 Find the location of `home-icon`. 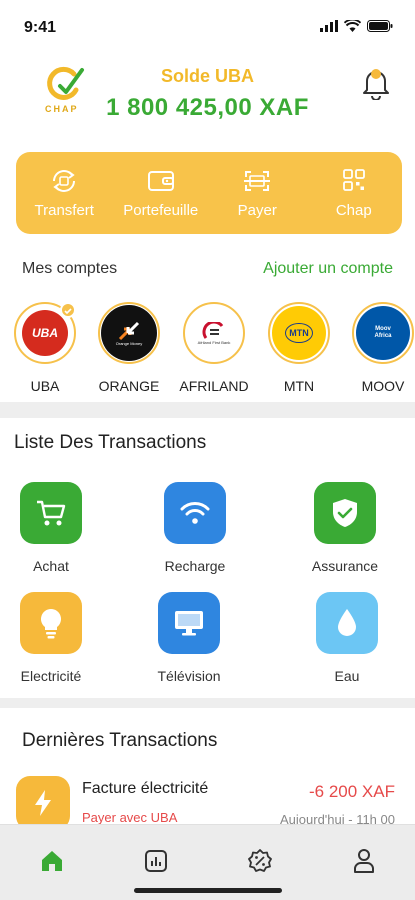

home-icon is located at coordinates (52, 861).